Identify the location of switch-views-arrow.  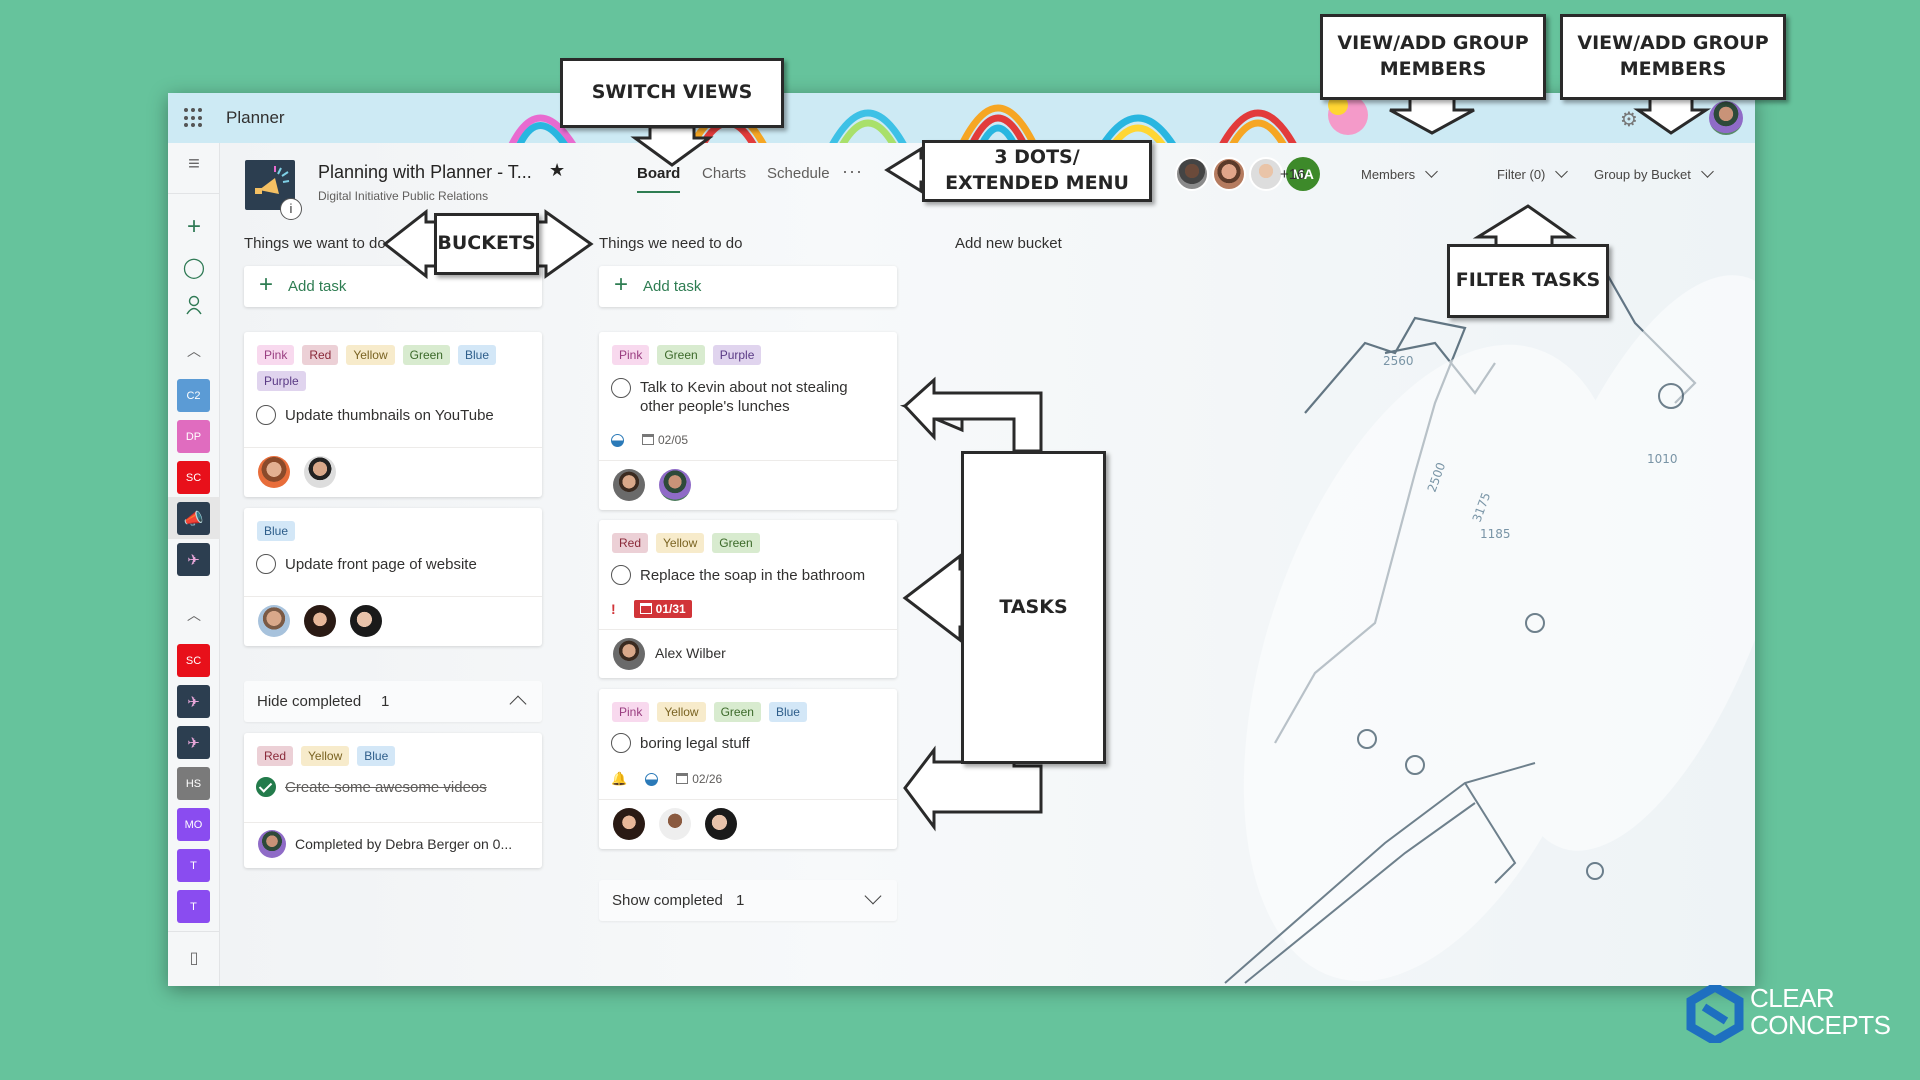
(672, 146).